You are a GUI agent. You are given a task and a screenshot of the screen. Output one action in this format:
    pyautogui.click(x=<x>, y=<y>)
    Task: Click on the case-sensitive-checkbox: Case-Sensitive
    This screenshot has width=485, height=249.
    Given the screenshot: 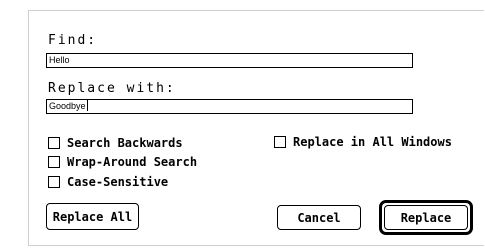 What is the action you would take?
    pyautogui.click(x=108, y=182)
    